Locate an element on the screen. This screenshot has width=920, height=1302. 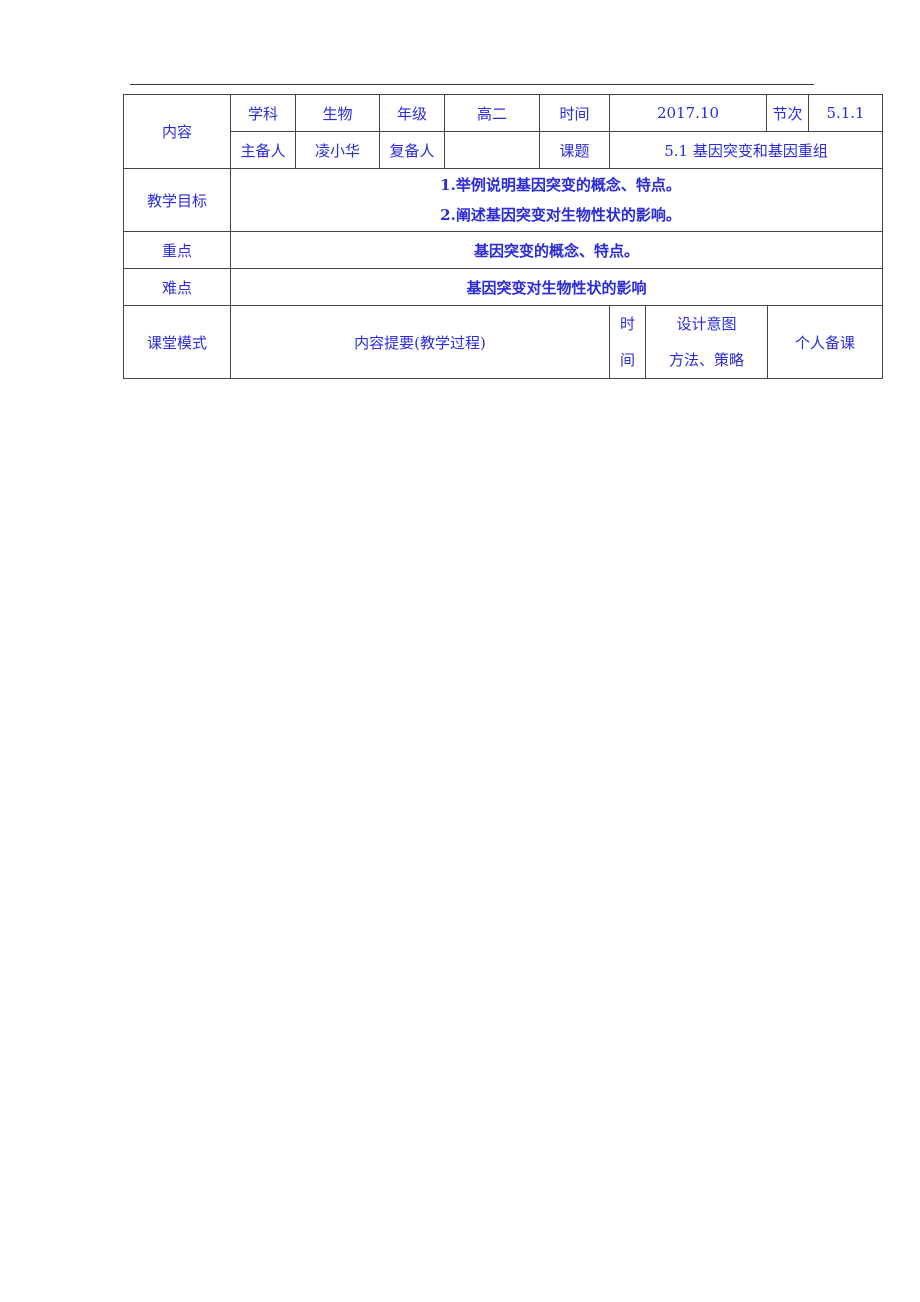
design-intent-label: 设计意图 方法、策略 is located at coordinates (707, 342).